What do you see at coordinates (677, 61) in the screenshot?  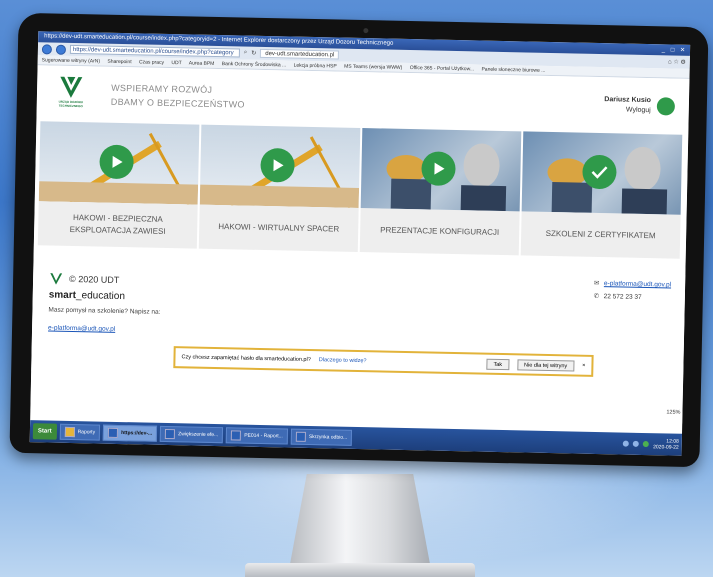 I see `home-icon: ⌂ ☆ ⚙` at bounding box center [677, 61].